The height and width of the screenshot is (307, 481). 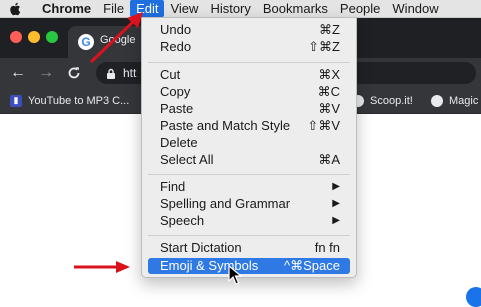 I want to click on menu-item-emoji-symbols: Emoji & Symbols ^⌘Space, so click(x=249, y=266).